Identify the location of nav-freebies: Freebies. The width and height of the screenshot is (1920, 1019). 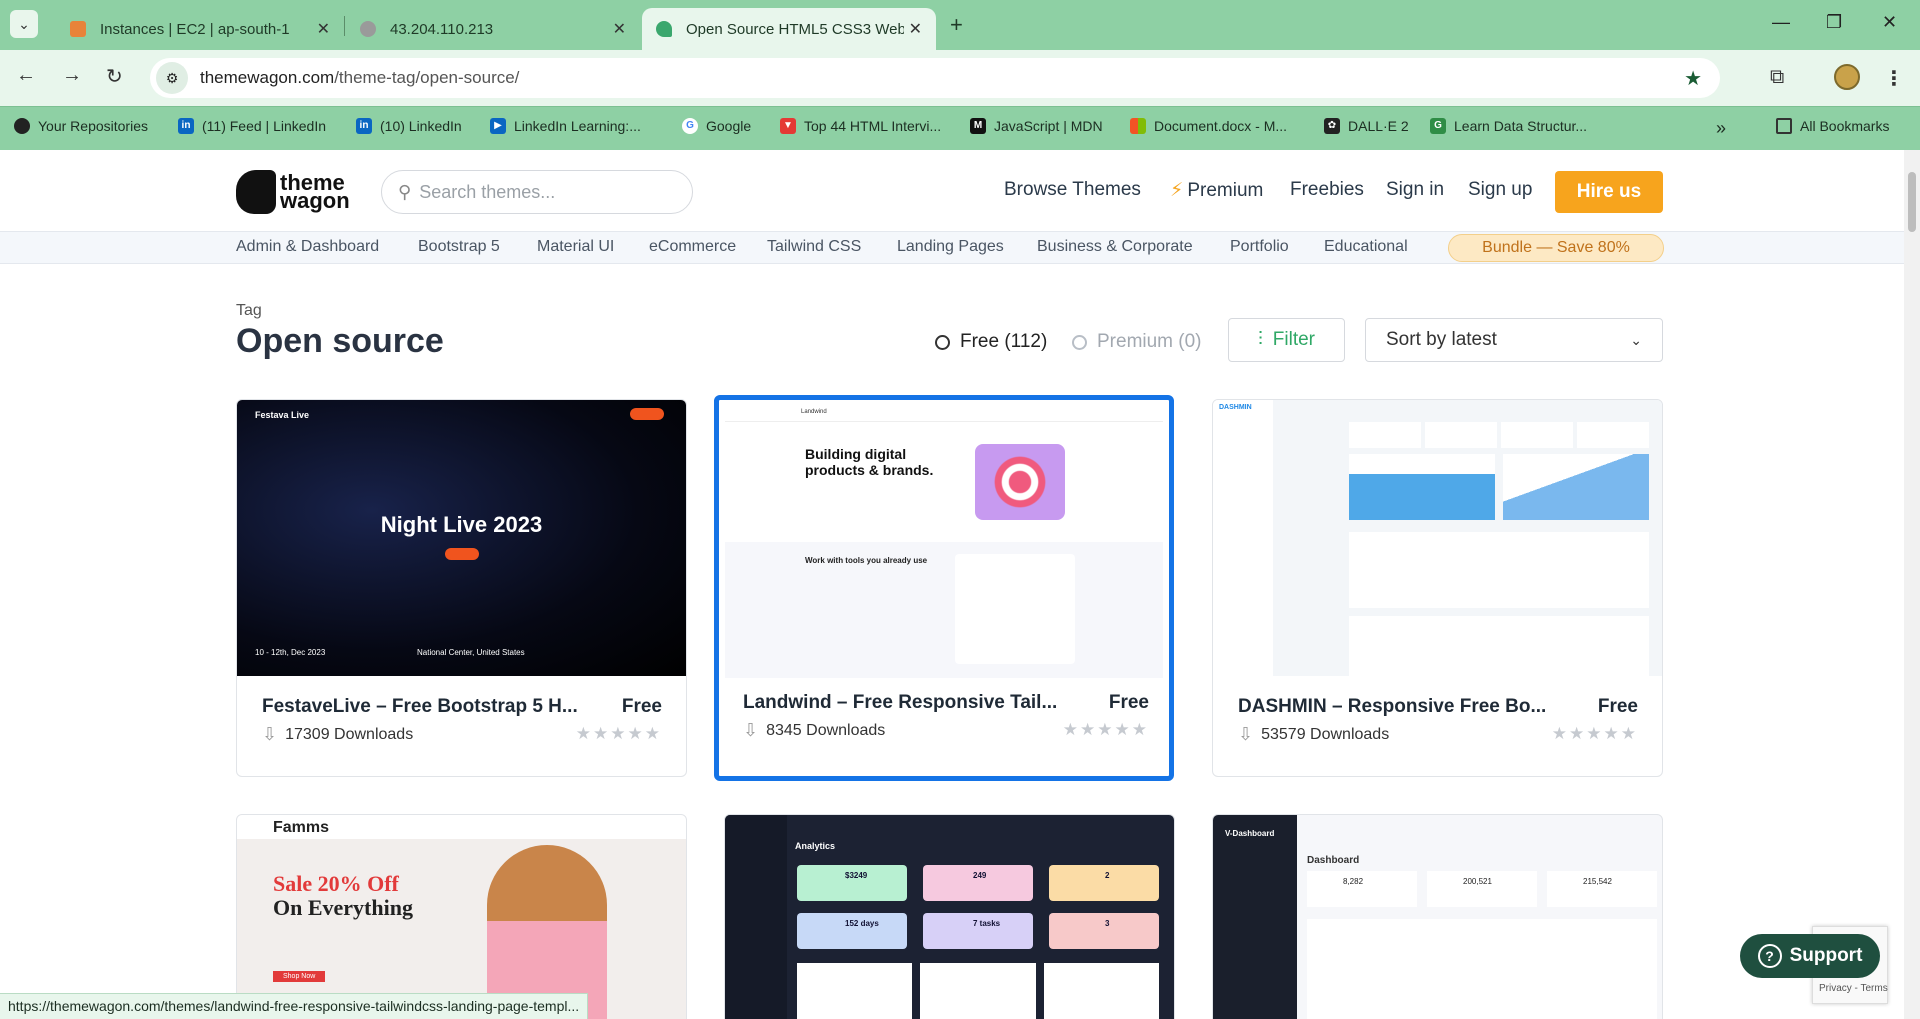
(1327, 190).